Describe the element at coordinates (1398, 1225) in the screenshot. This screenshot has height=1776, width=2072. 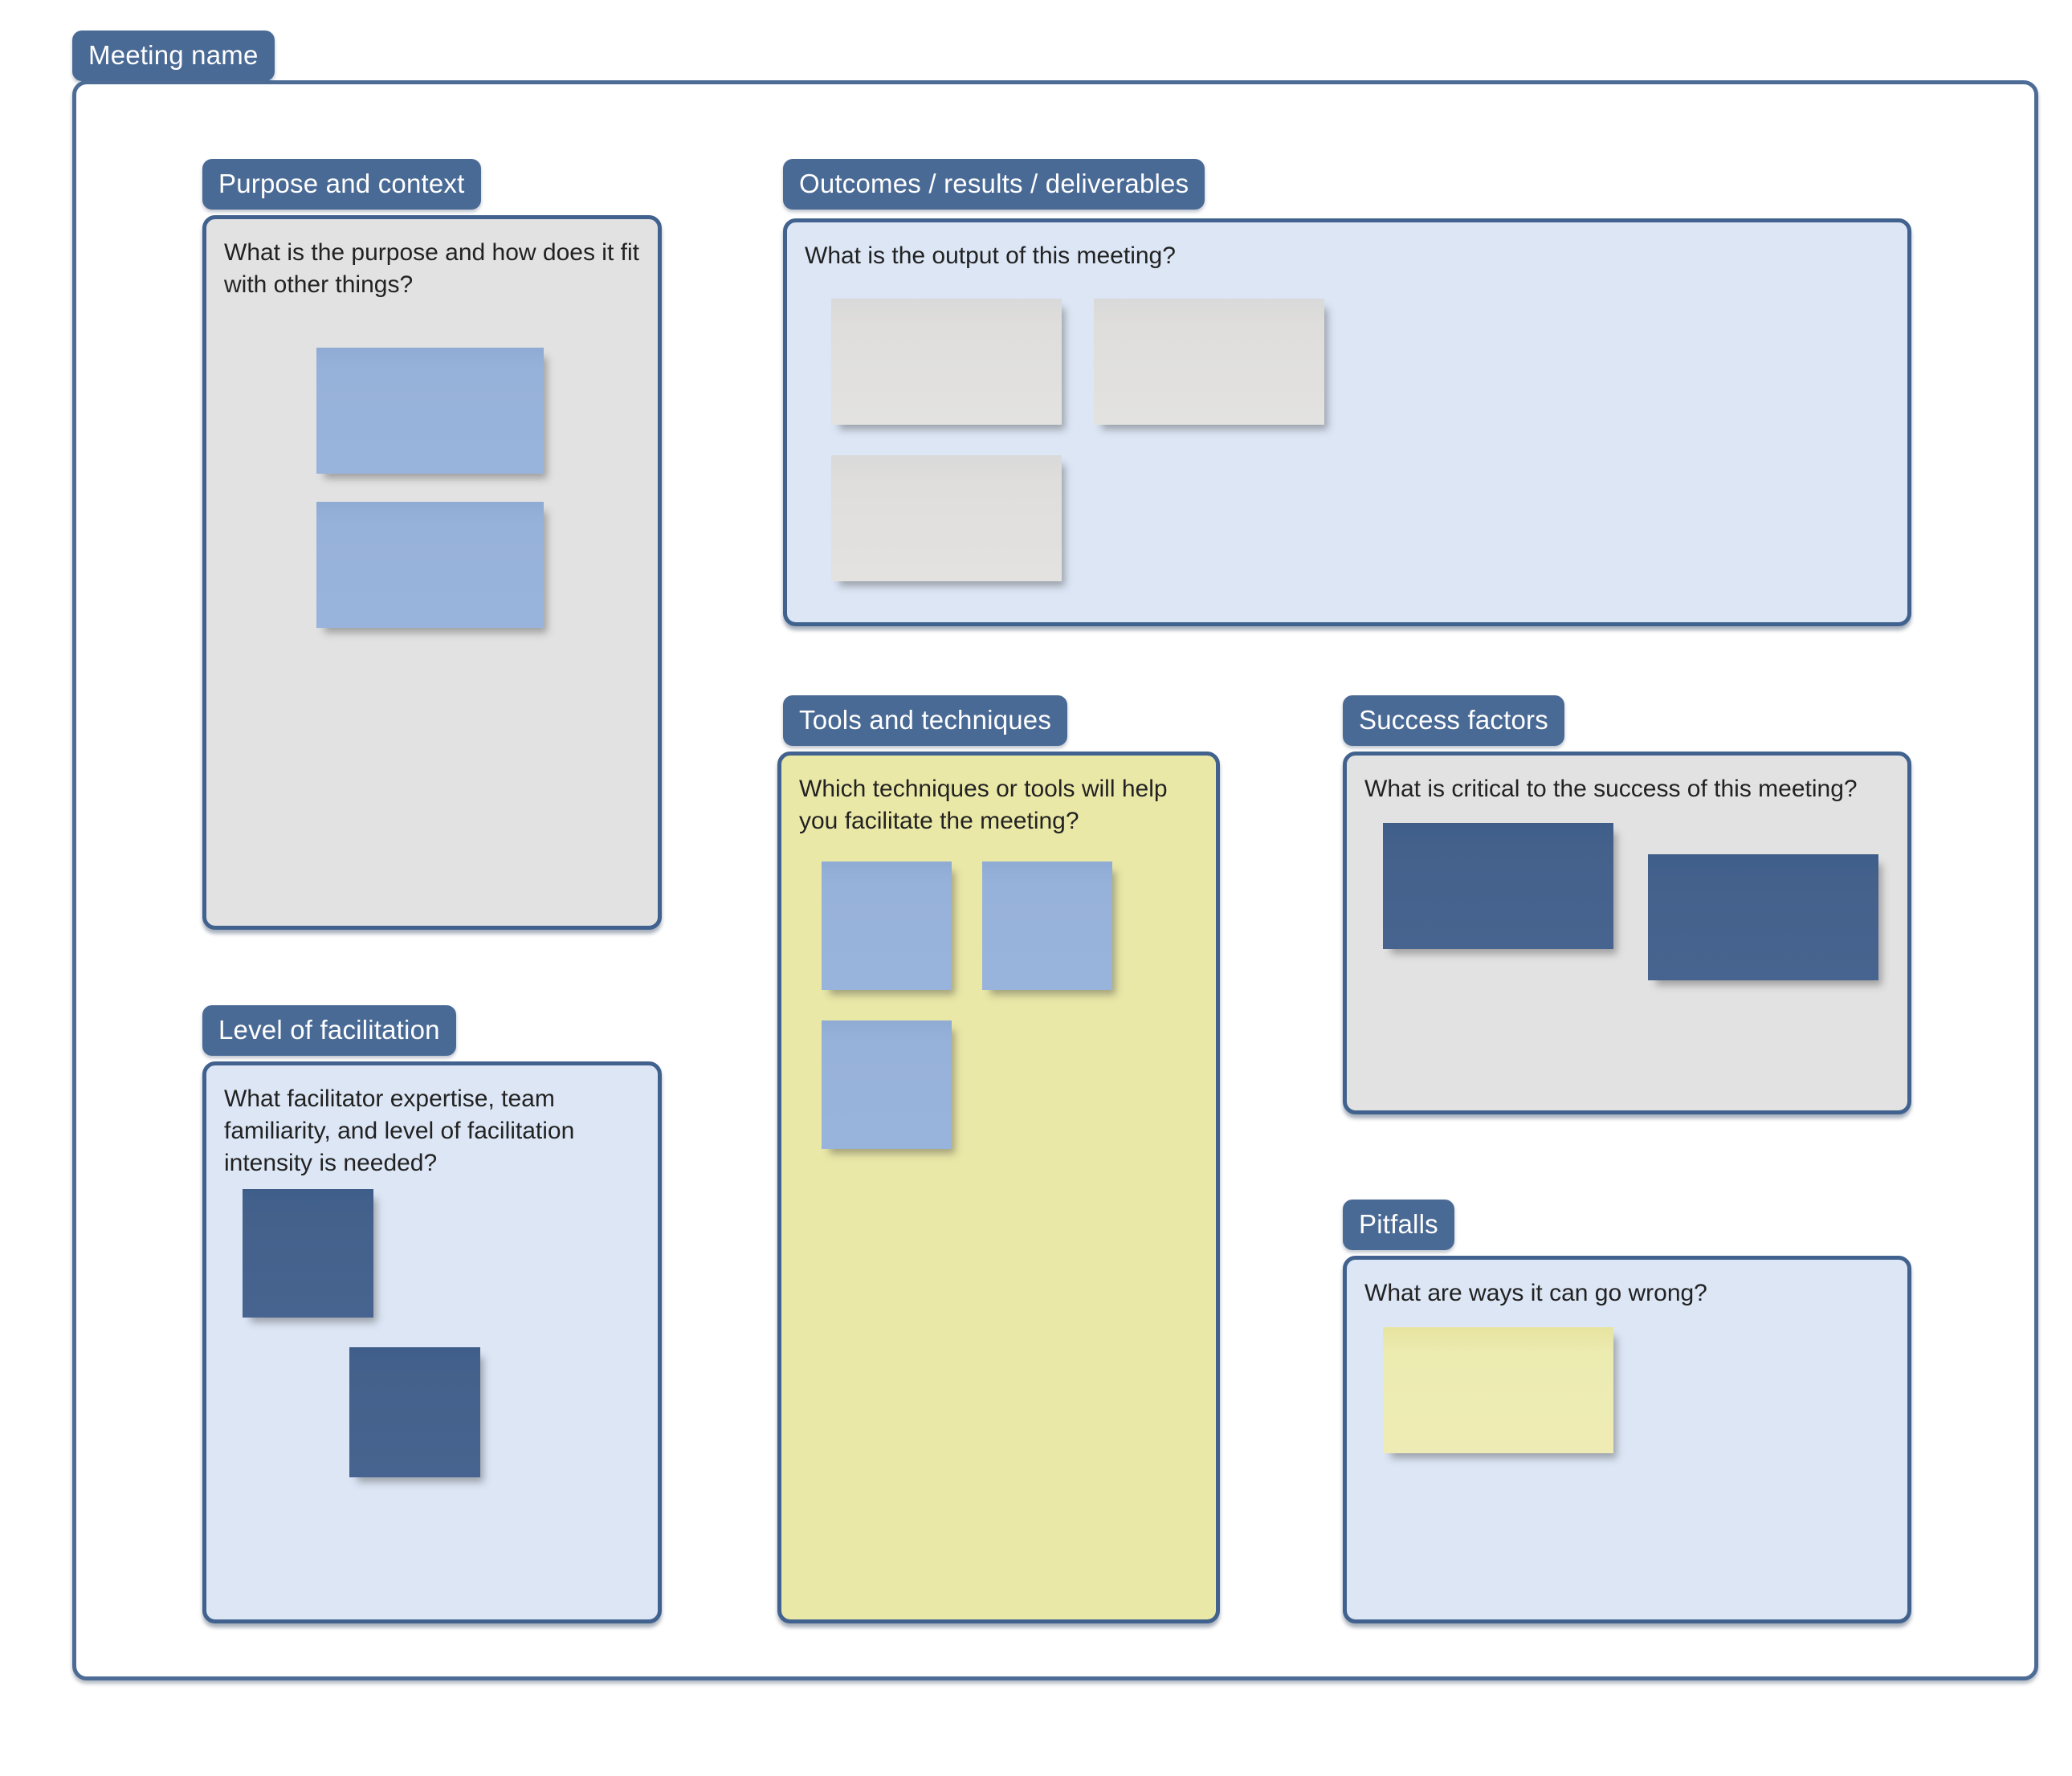
I see `section-tag-pitfalls: Pitfalls` at that location.